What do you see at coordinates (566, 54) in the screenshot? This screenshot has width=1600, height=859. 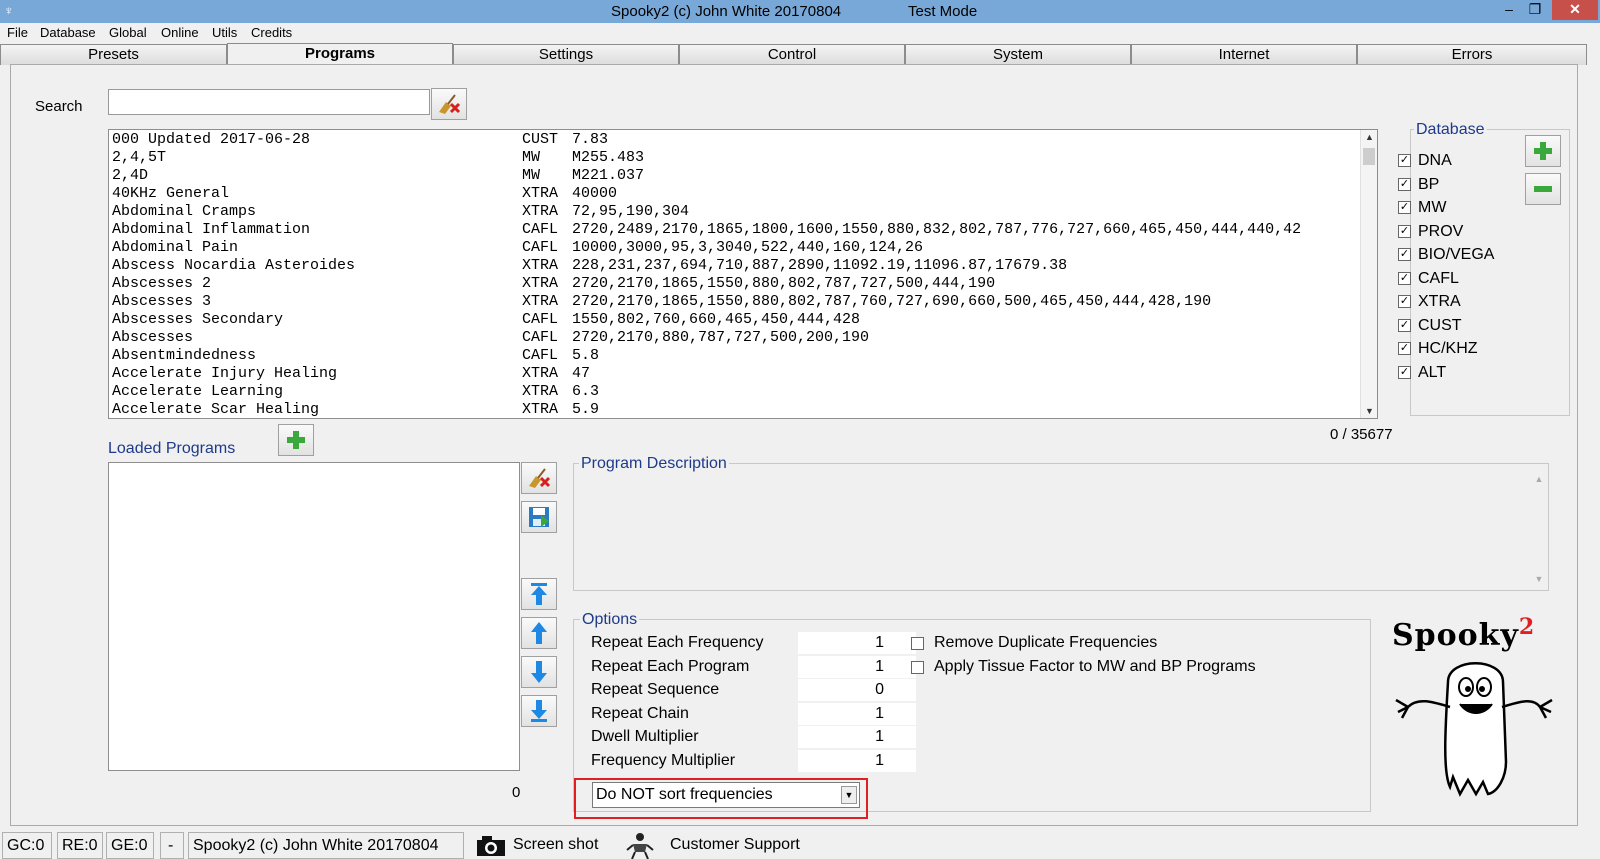 I see `tab-settings: Settings` at bounding box center [566, 54].